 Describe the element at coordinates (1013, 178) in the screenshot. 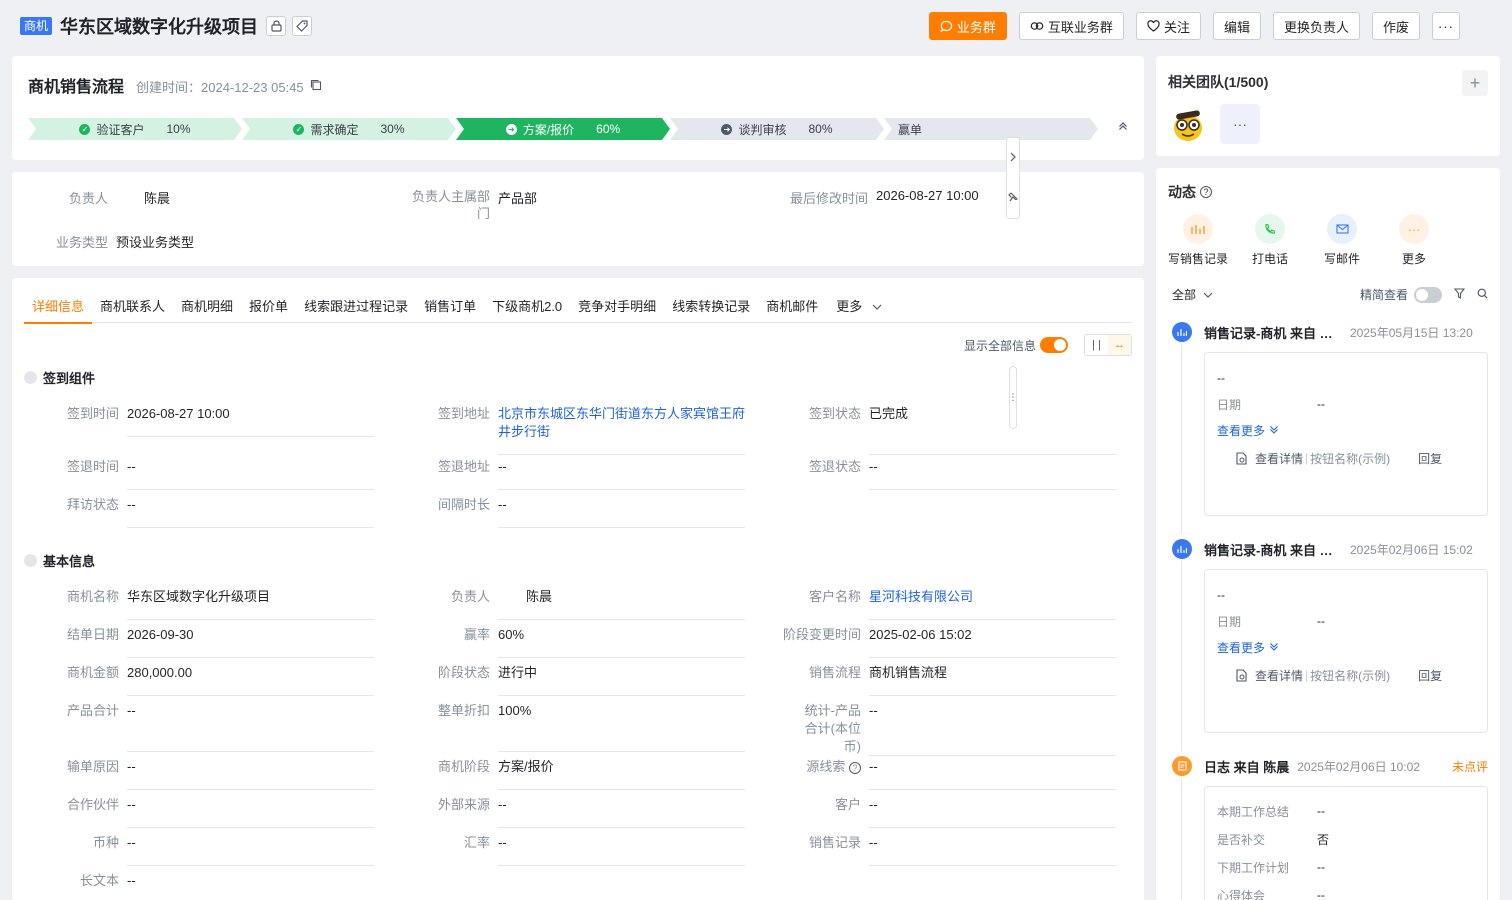

I see `side-panel-toggle` at that location.